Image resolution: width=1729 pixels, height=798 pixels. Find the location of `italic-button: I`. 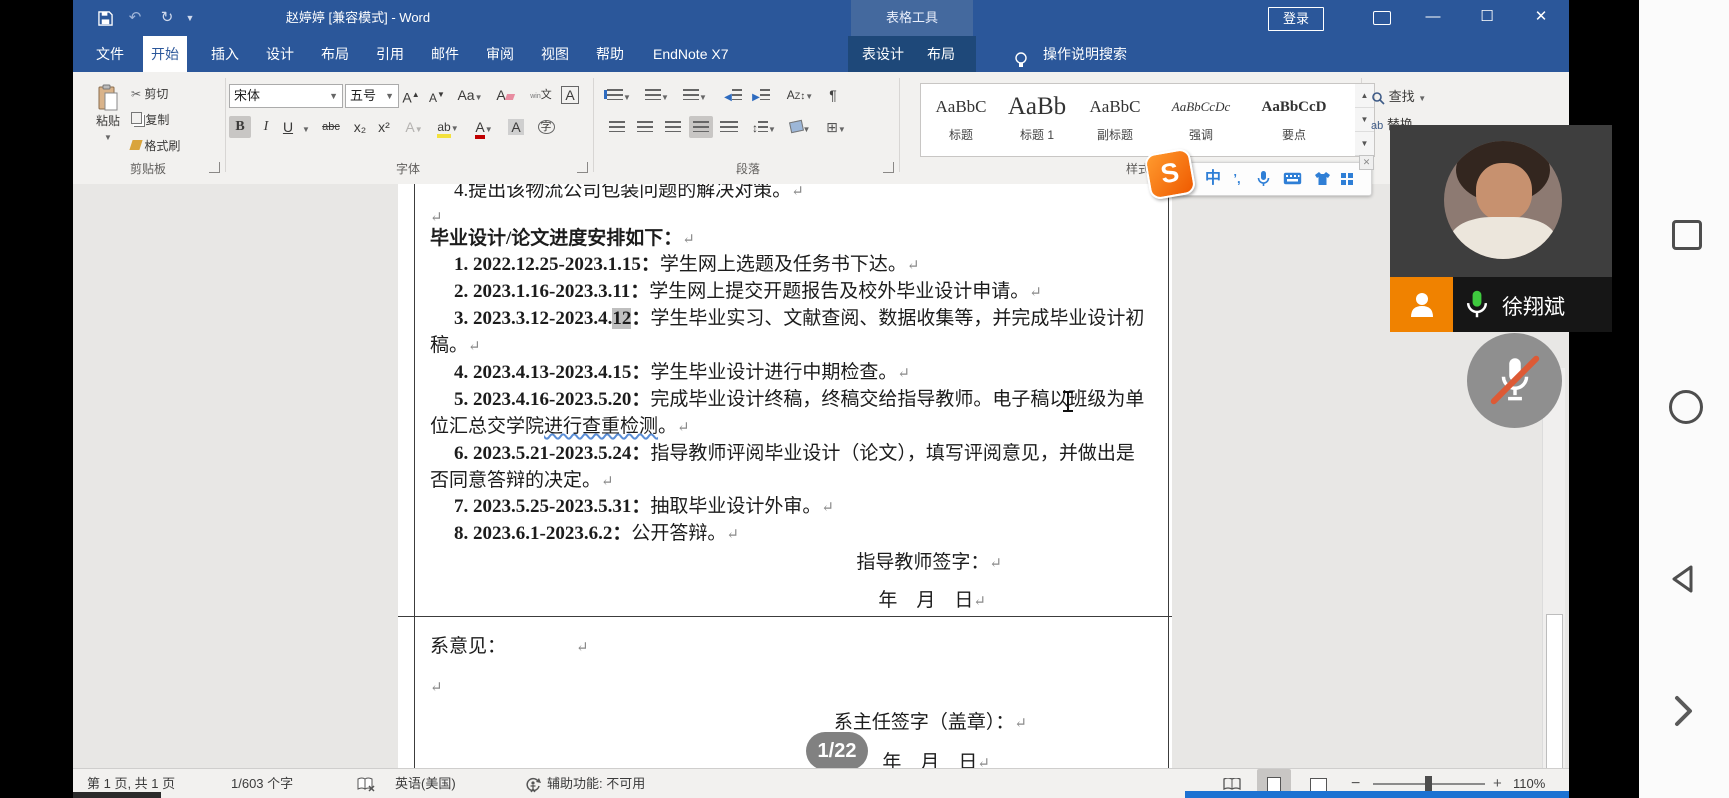

italic-button: I is located at coordinates (266, 127).